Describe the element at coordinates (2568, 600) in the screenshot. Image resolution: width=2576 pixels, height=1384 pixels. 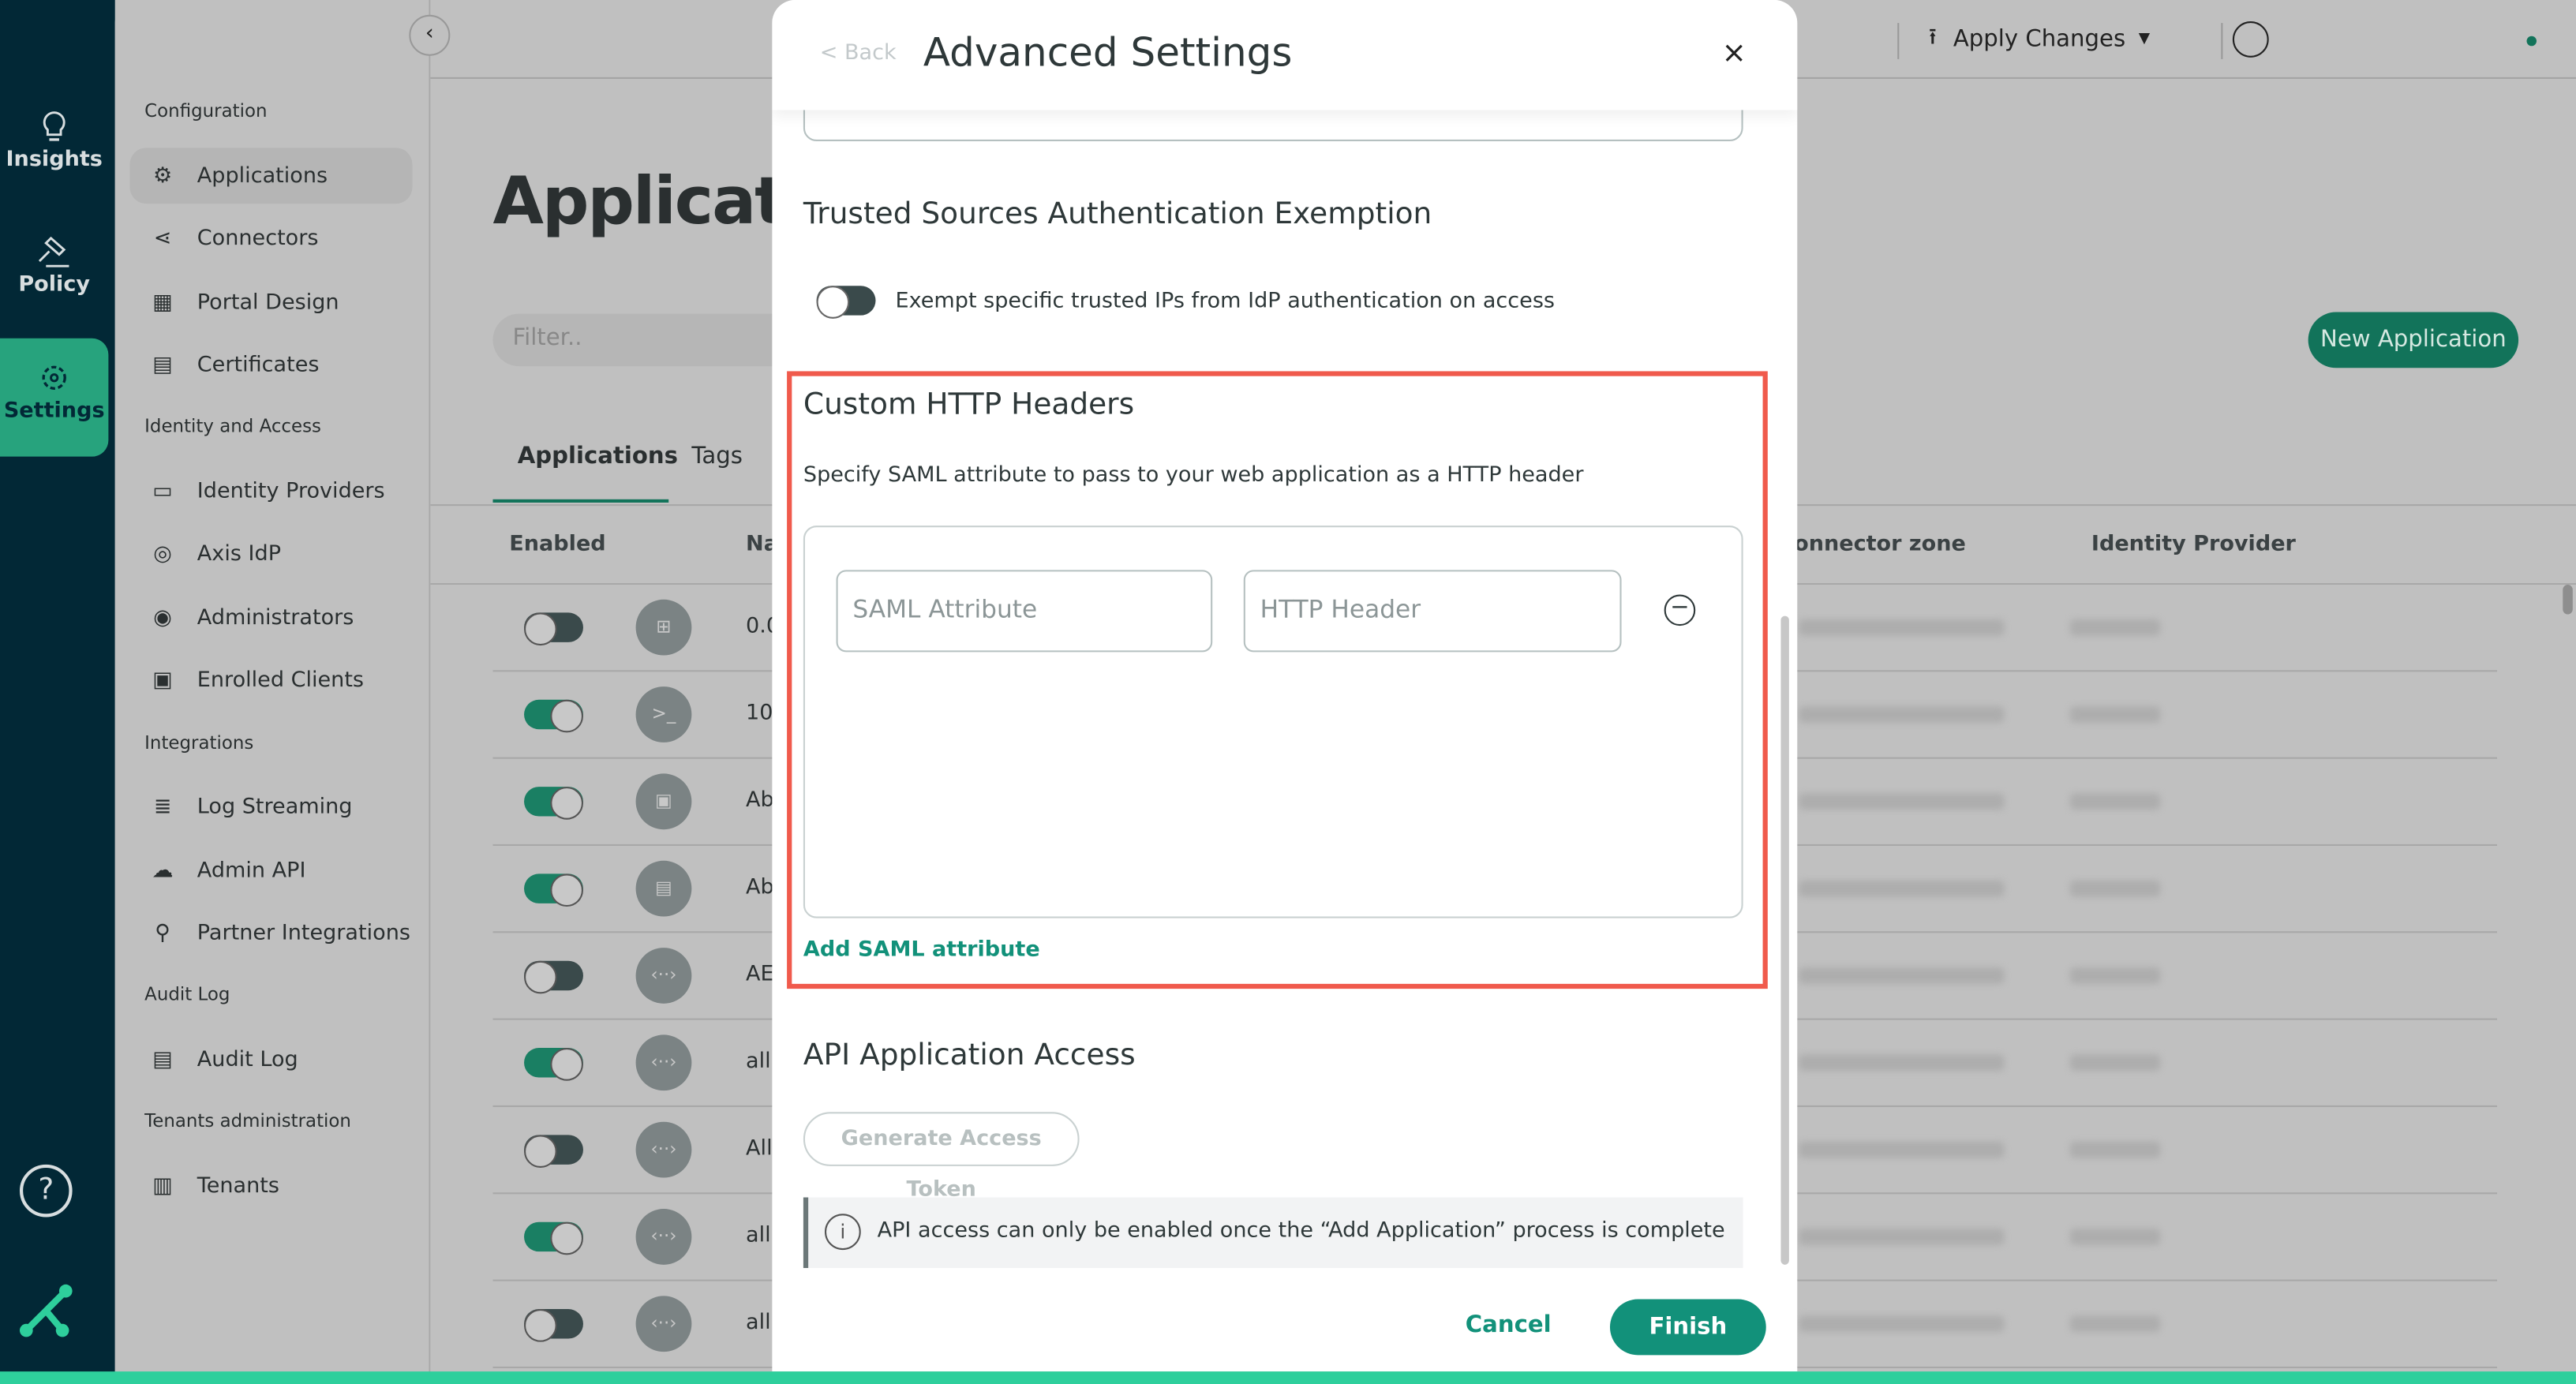
I see `page-scrollbar` at that location.